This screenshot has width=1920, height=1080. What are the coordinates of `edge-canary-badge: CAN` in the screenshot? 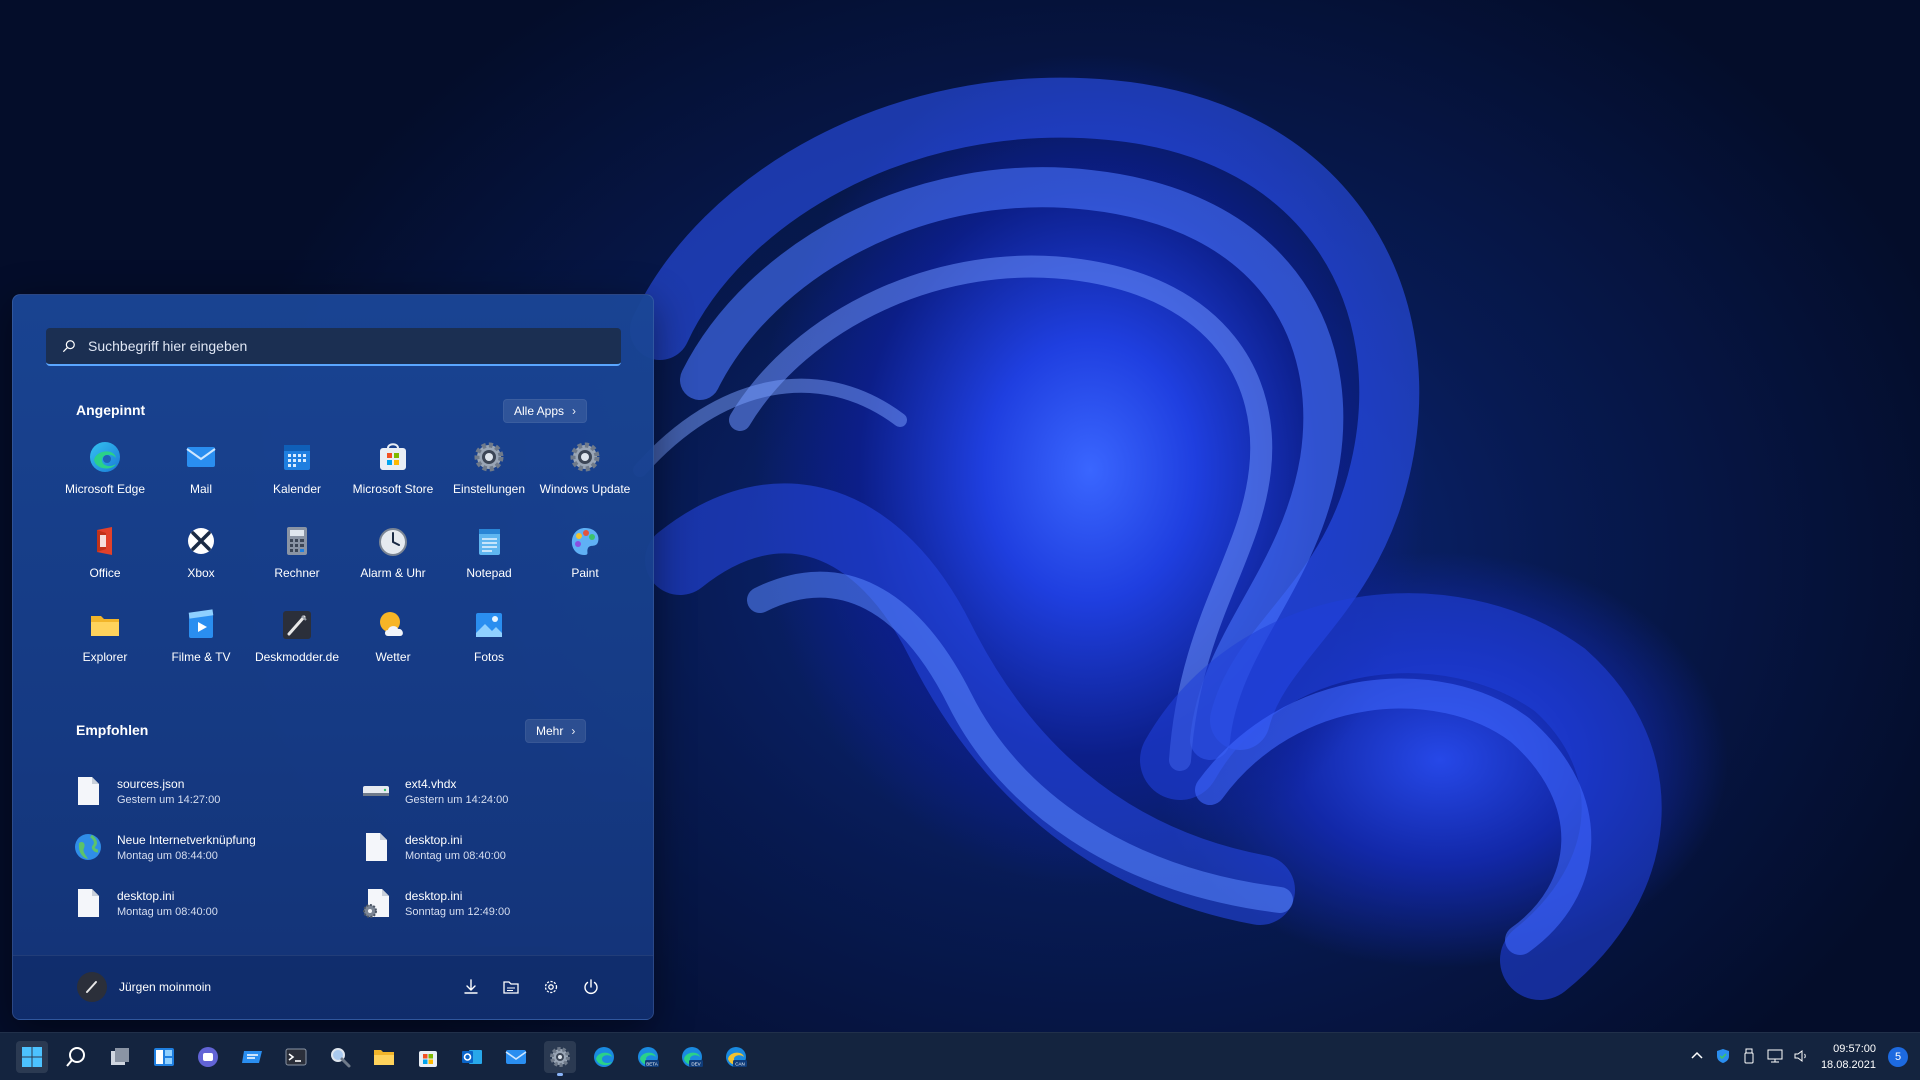 It's located at (740, 1064).